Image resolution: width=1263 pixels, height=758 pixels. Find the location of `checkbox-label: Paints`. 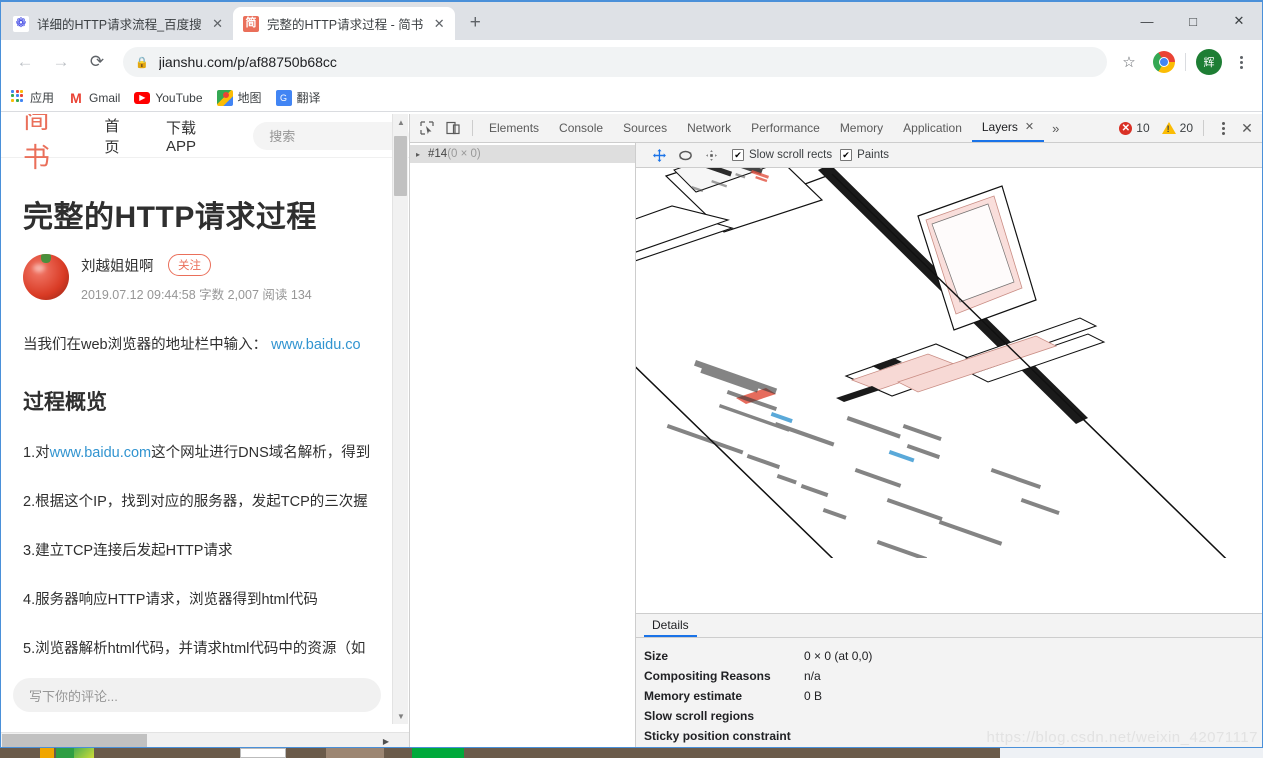

checkbox-label: Paints is located at coordinates (873, 155).